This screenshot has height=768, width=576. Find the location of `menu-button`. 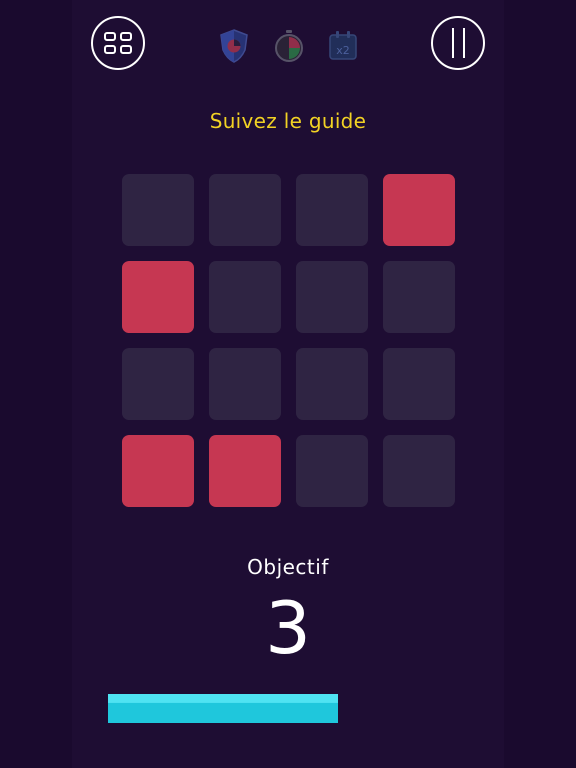

menu-button is located at coordinates (118, 43).